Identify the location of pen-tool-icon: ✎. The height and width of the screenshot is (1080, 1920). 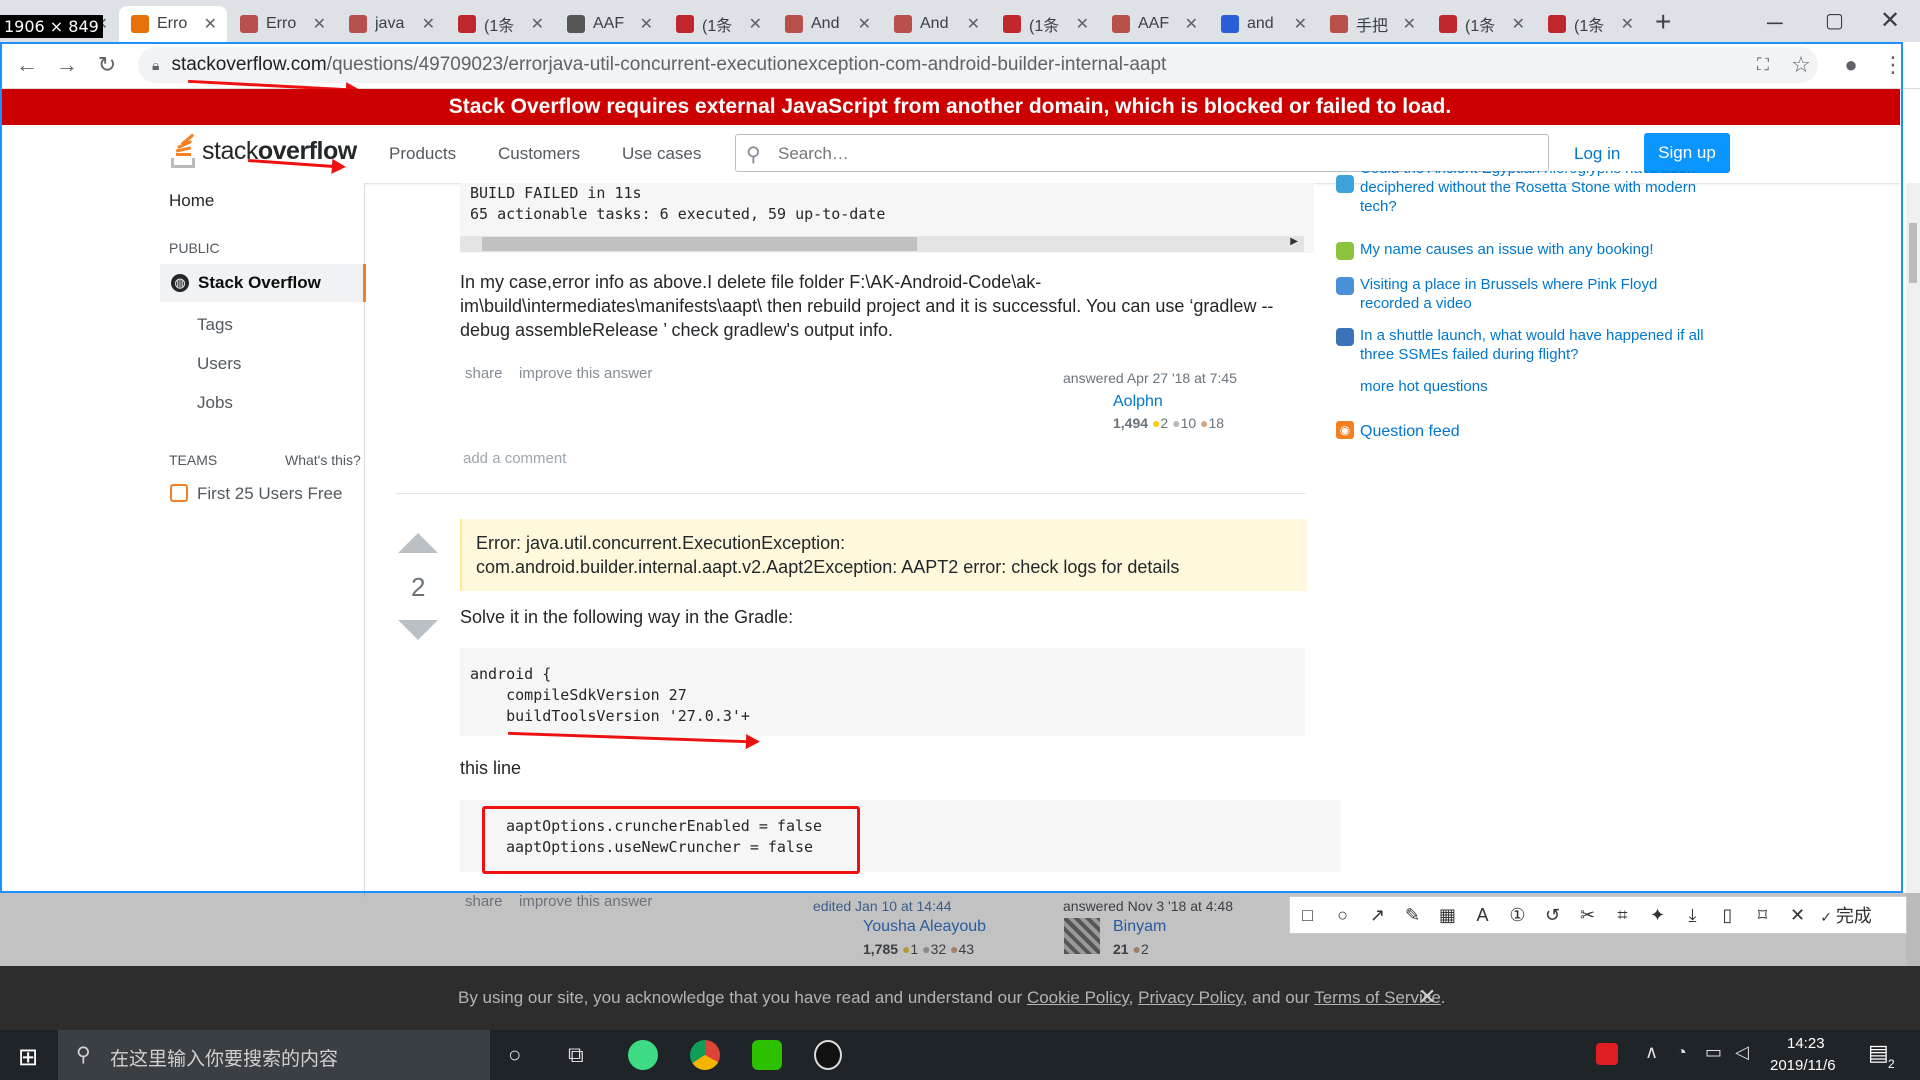
(1412, 915).